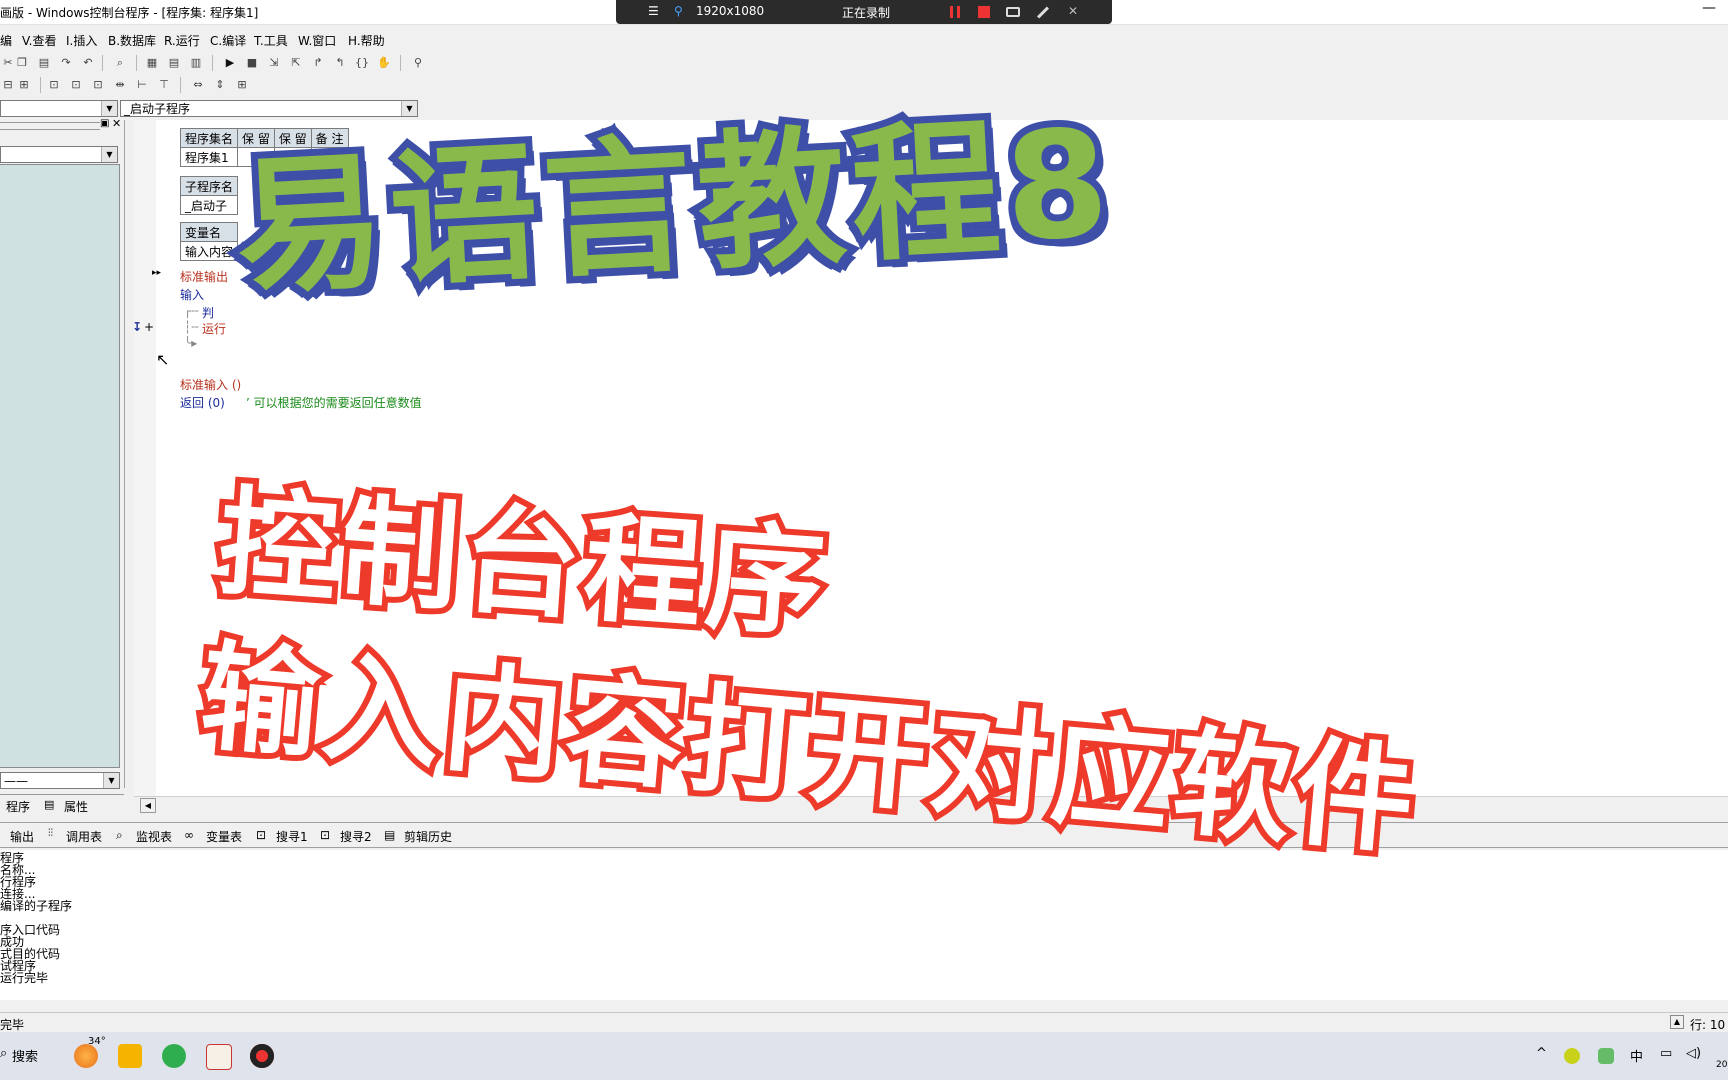 This screenshot has width=1728, height=1080. Describe the element at coordinates (44, 63) in the screenshot. I see `paste-icon: ▤` at that location.